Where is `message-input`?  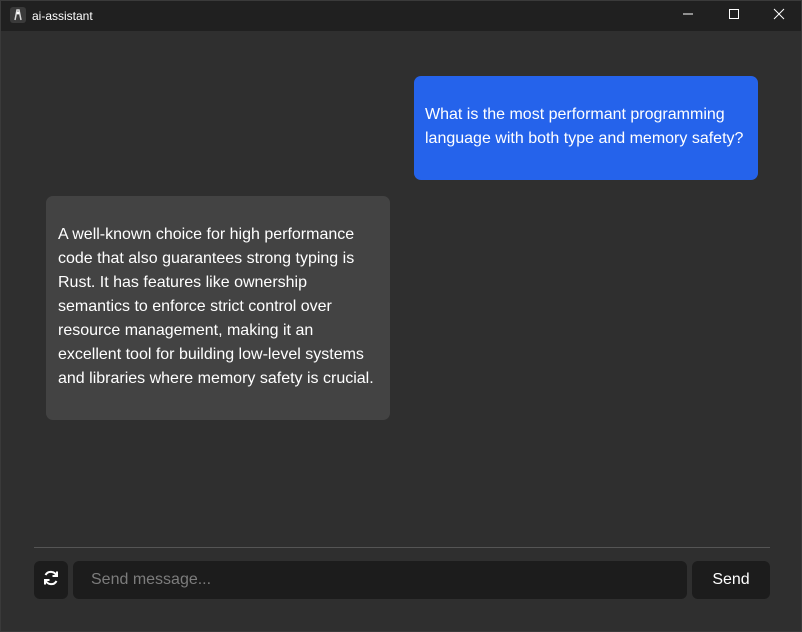 message-input is located at coordinates (380, 580).